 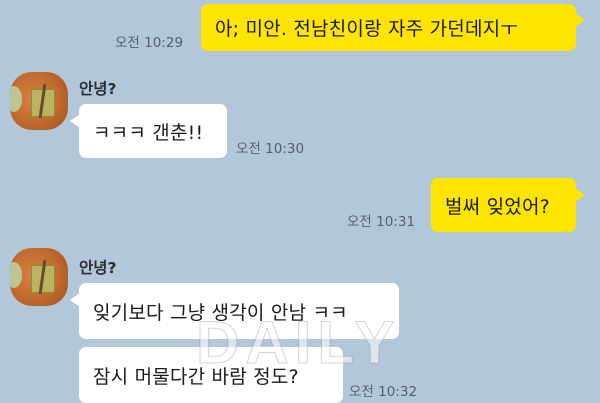 I want to click on their-message-bubble: ㅋㅋㅋ 갠춘!!, so click(x=153, y=131).